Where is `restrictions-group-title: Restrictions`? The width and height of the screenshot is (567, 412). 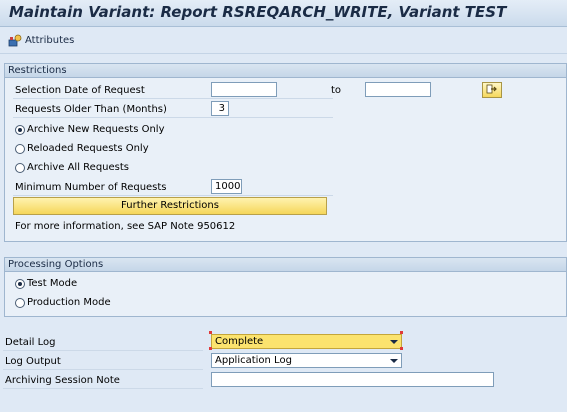
restrictions-group-title: Restrictions is located at coordinates (285, 71).